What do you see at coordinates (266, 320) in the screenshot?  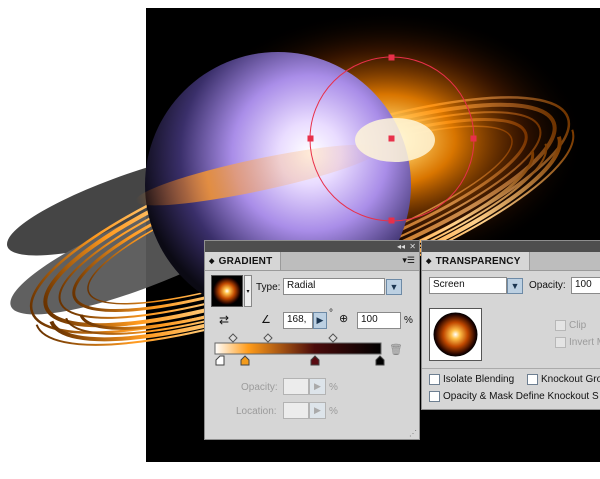 I see `angle-icon: ∠` at bounding box center [266, 320].